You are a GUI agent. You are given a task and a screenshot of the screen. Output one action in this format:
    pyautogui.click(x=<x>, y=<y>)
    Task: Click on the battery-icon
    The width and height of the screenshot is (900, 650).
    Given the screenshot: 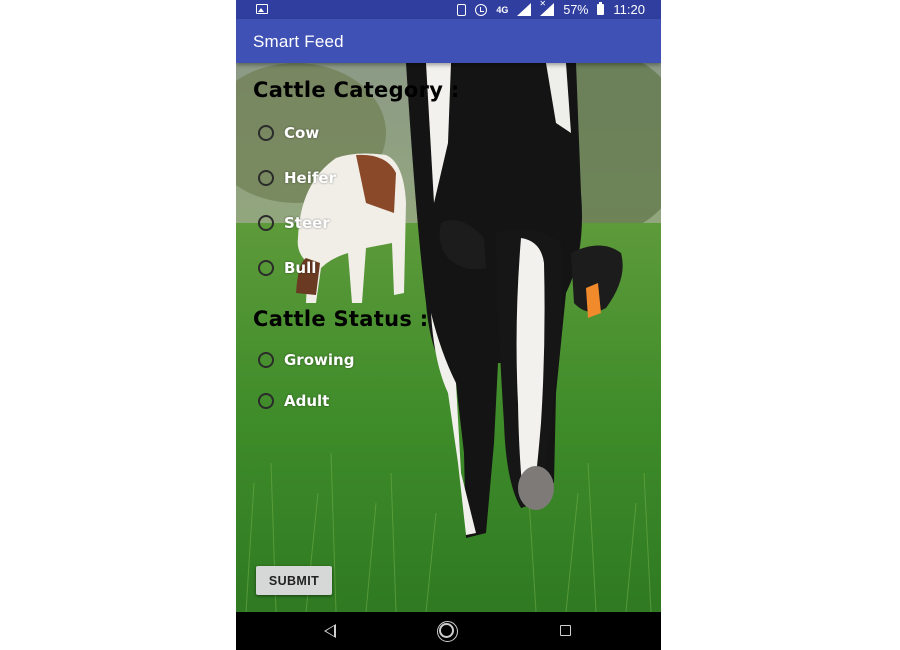 What is the action you would take?
    pyautogui.click(x=601, y=8)
    